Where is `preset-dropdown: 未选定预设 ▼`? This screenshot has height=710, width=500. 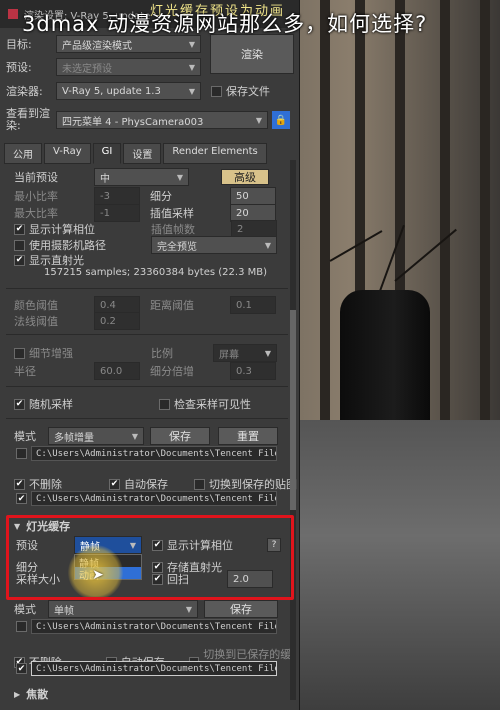
preset-dropdown: 未选定预设 ▼ is located at coordinates (128, 67).